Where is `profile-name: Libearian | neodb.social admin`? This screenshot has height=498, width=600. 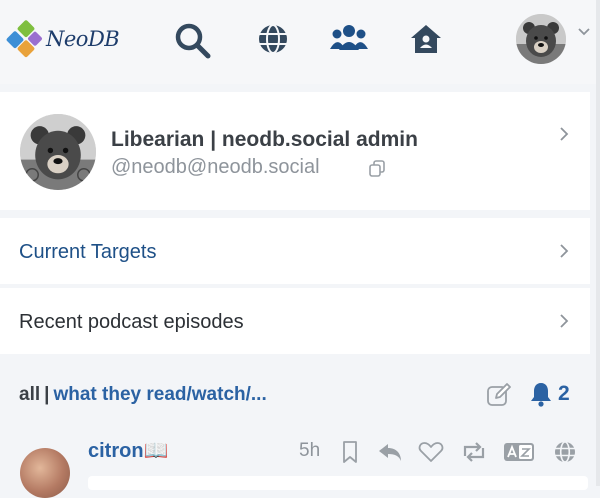 profile-name: Libearian | neodb.social admin is located at coordinates (264, 139).